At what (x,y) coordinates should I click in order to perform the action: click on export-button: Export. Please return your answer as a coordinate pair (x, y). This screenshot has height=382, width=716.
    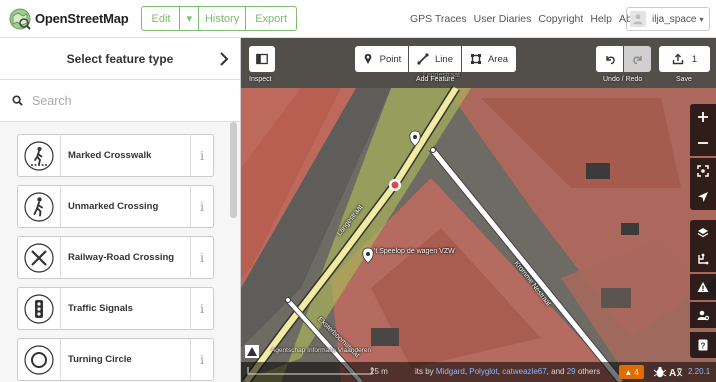
    Looking at the image, I should click on (272, 18).